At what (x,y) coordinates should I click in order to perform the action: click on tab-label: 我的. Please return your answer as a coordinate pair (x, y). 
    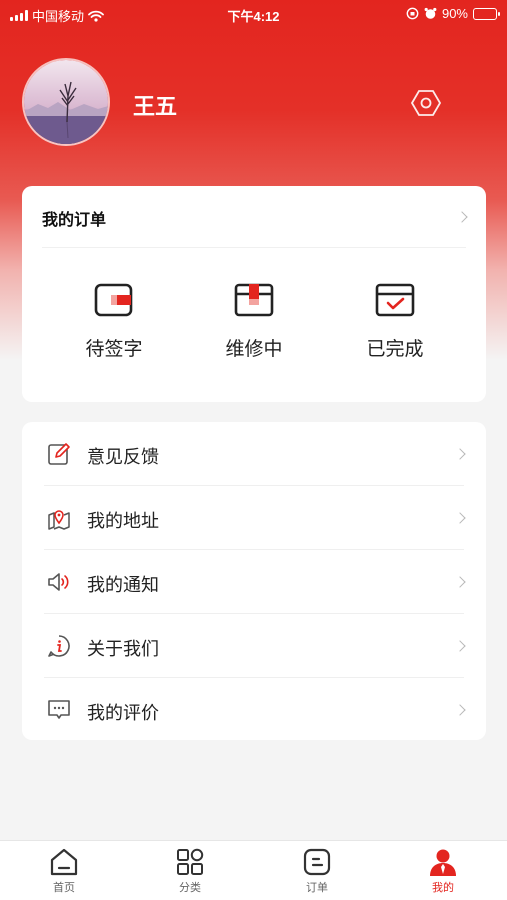
    Looking at the image, I should click on (443, 887).